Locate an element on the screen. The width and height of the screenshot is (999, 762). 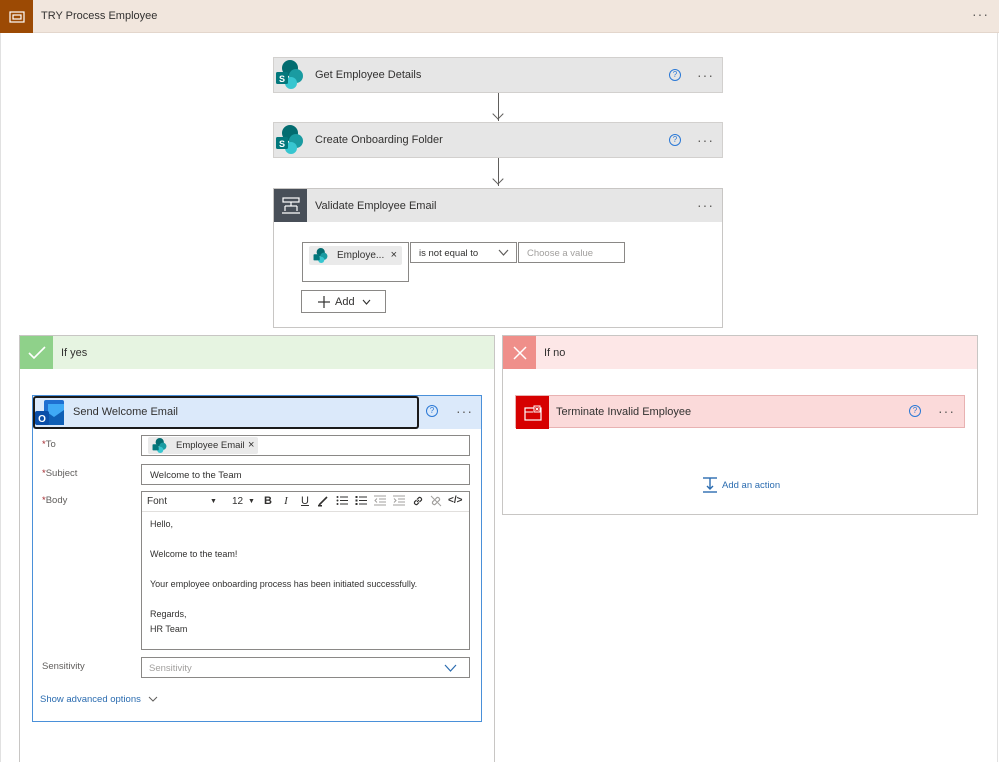
numbered-list-icon is located at coordinates (361, 502).